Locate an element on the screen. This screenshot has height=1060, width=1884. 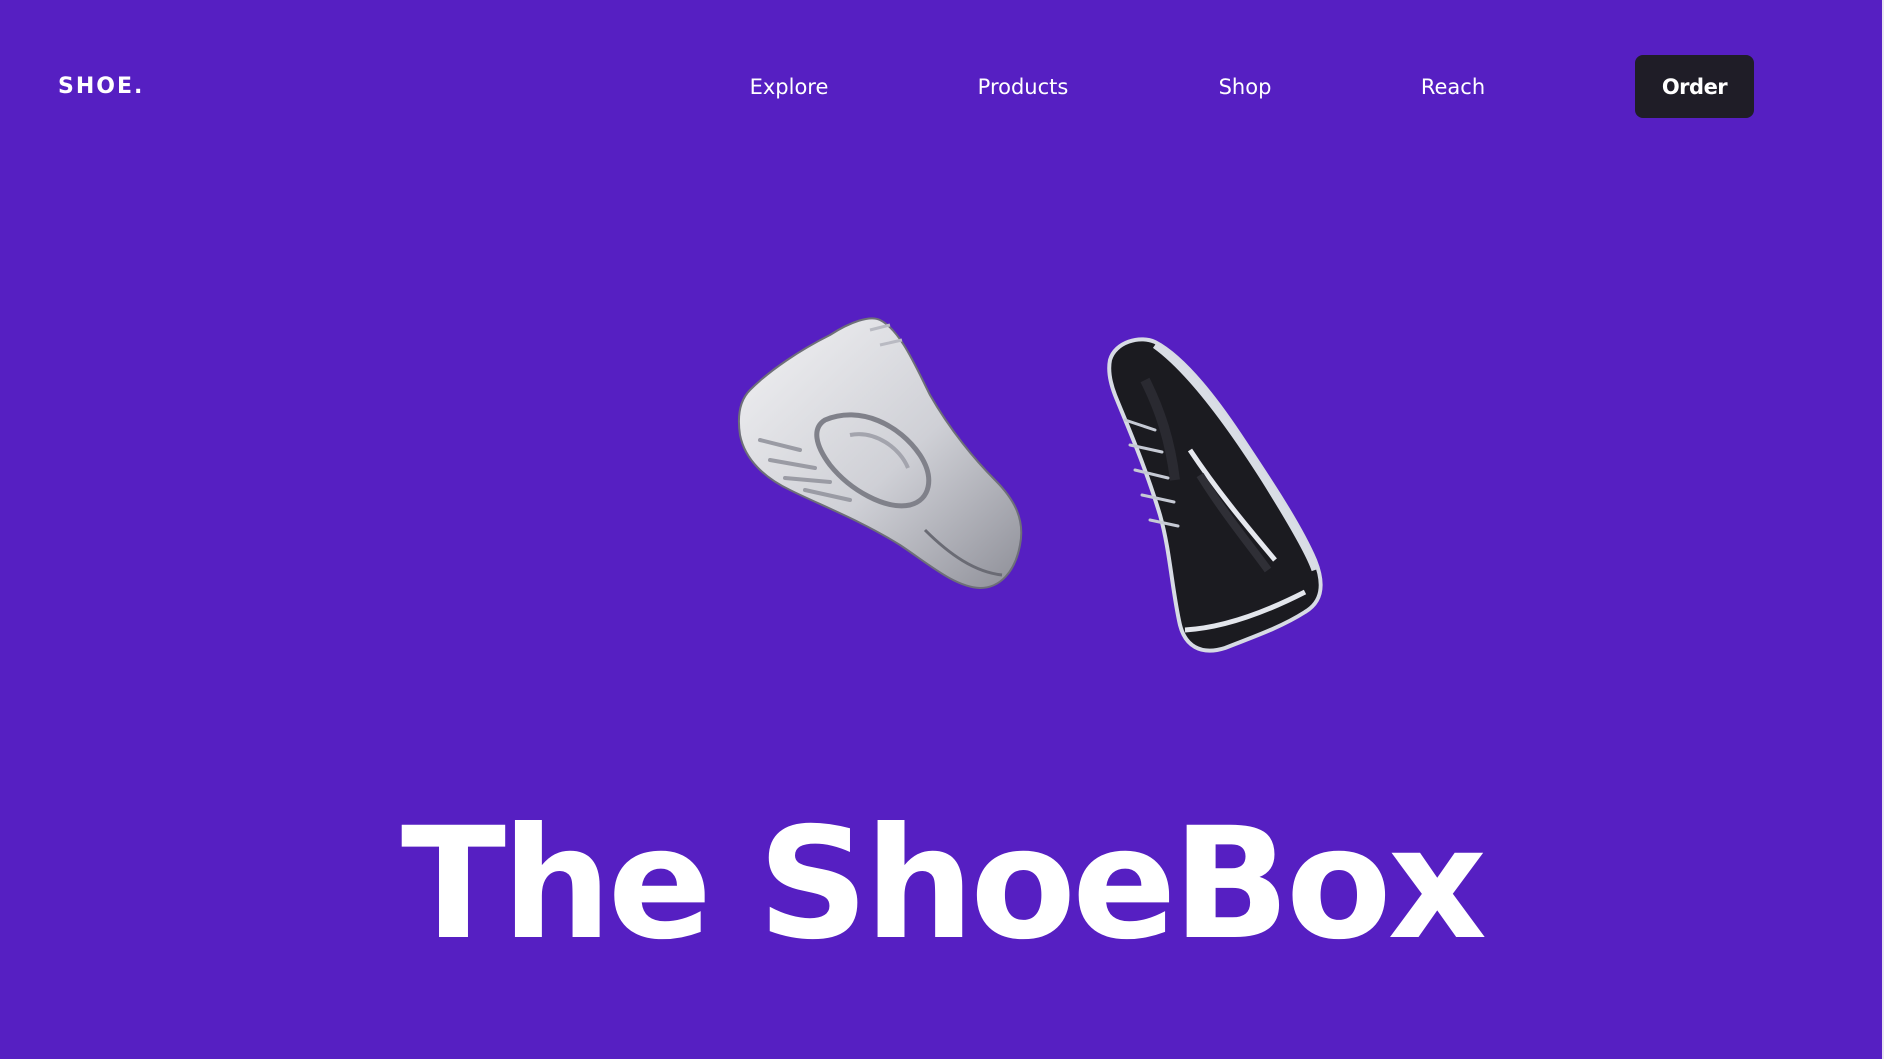
white-sneaker-image is located at coordinates (880, 453).